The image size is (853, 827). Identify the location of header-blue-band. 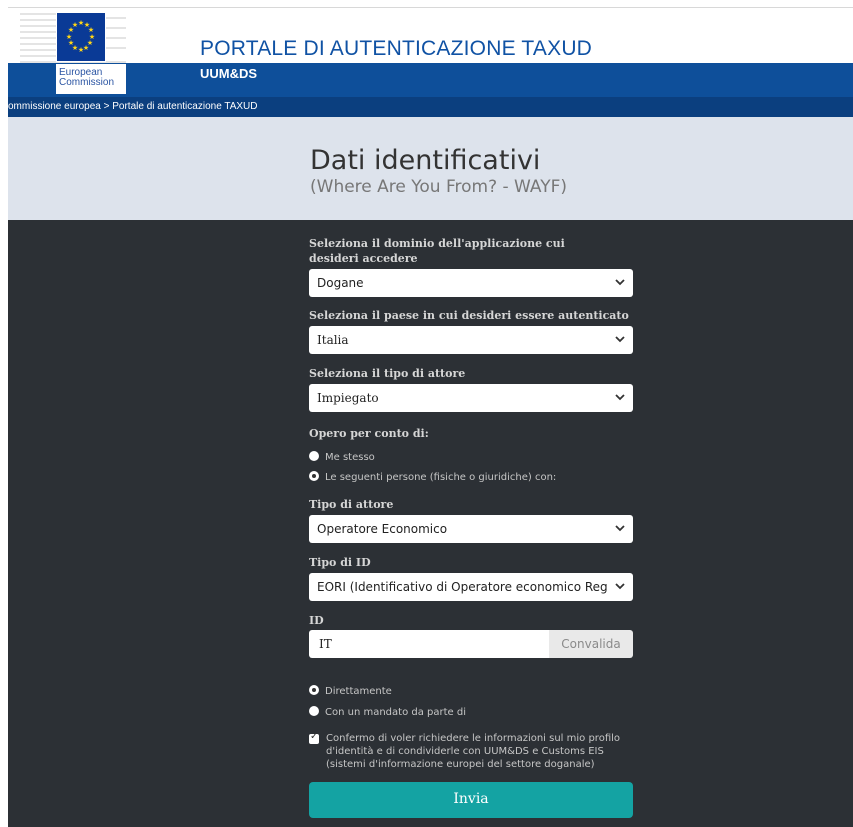
(430, 80).